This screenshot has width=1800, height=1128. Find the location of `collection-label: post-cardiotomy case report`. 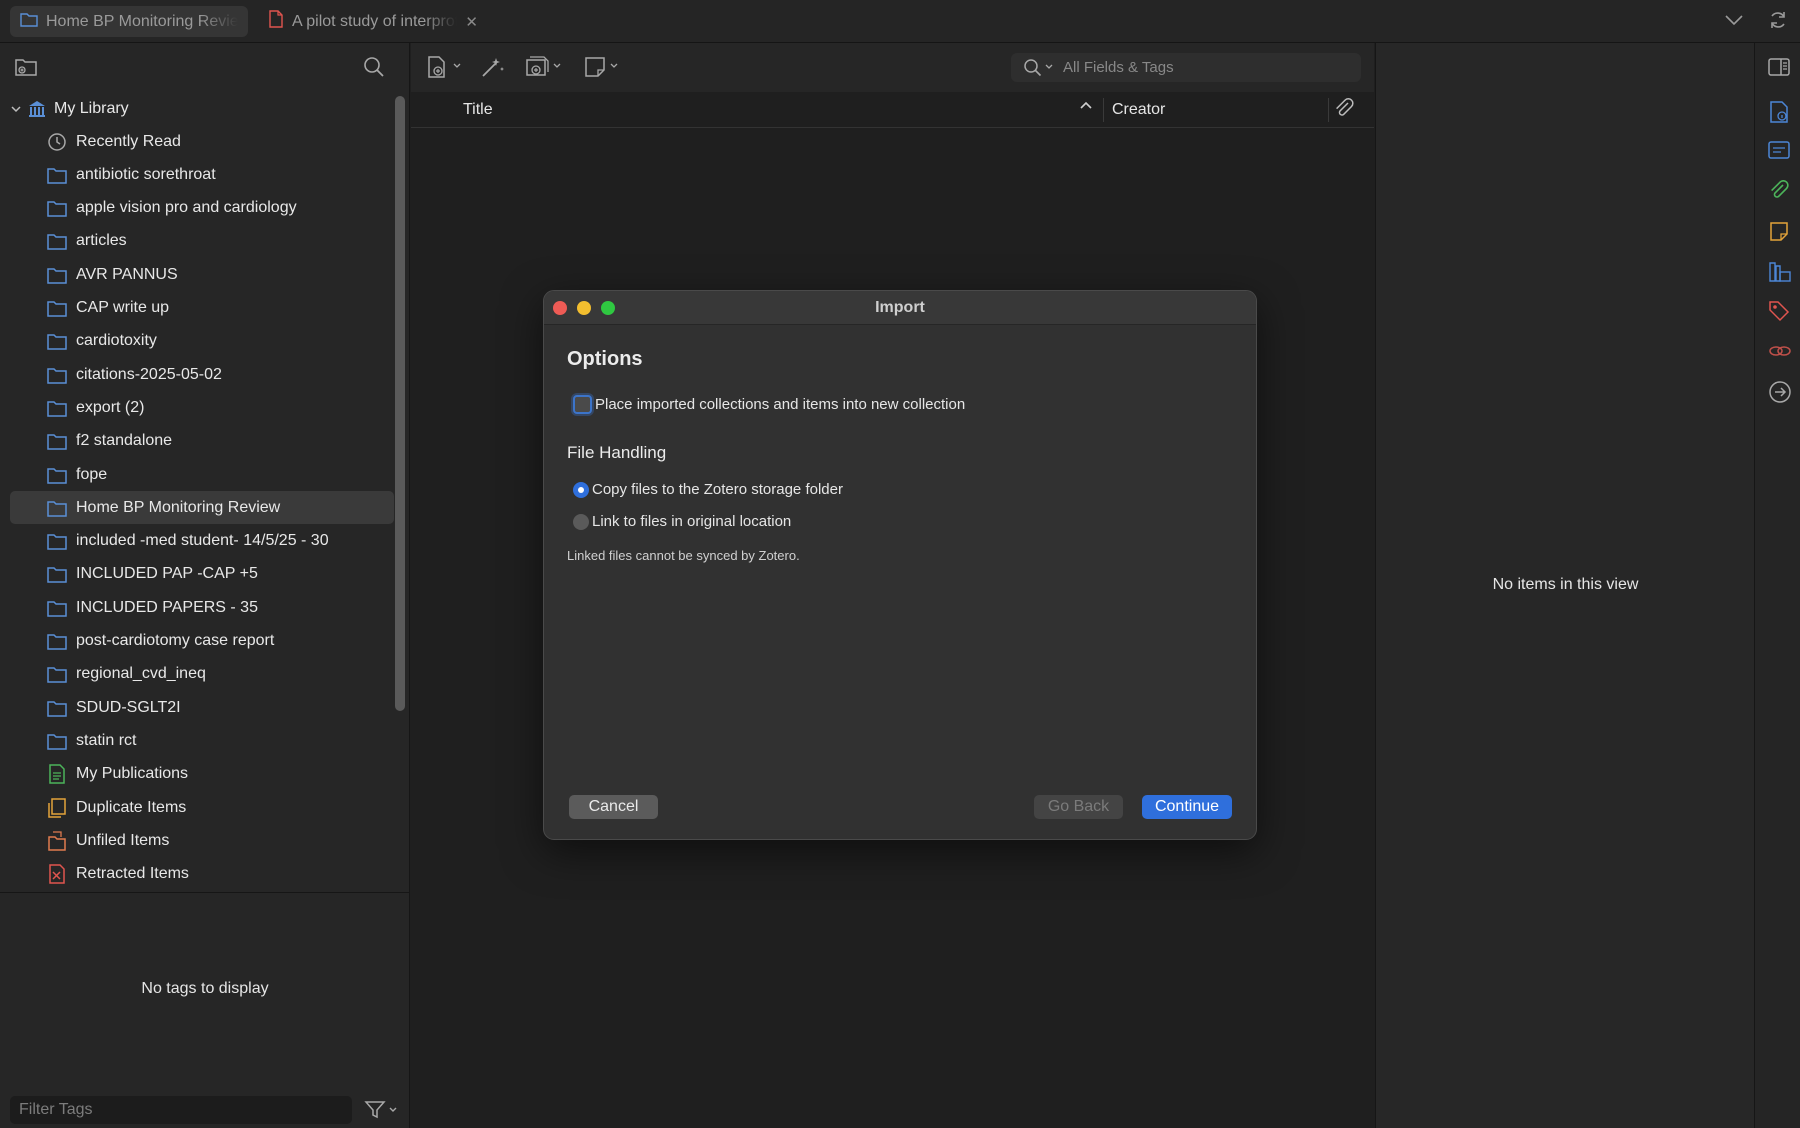

collection-label: post-cardiotomy case report is located at coordinates (175, 640).